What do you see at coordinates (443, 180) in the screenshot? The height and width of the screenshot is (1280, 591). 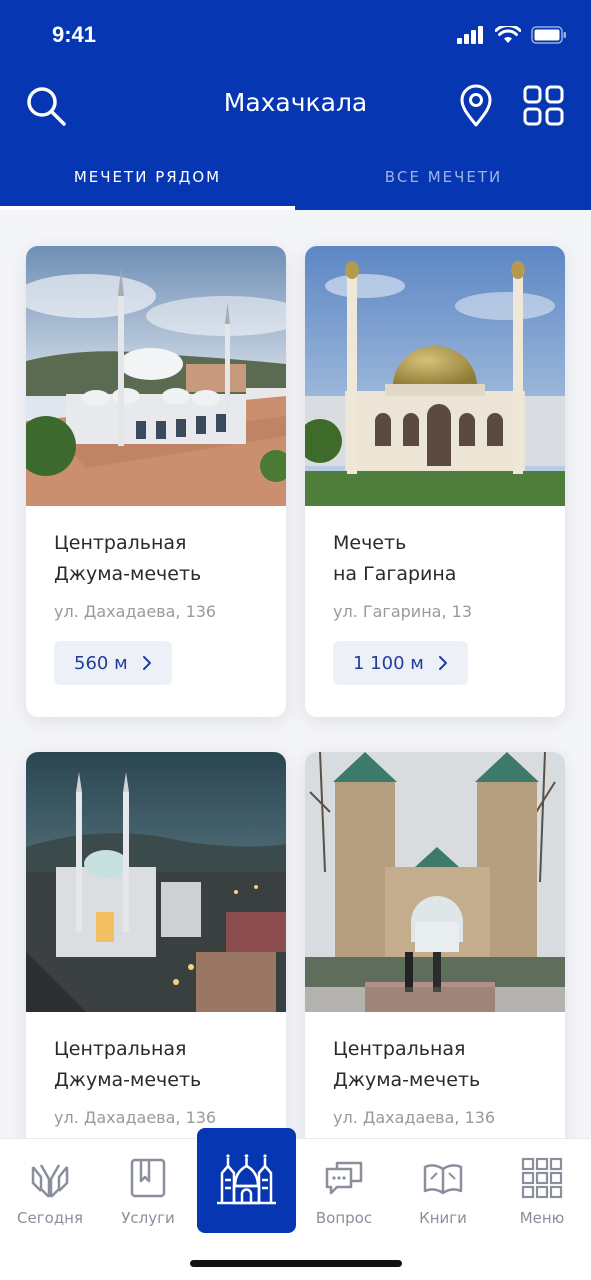 I see `tab-all-mosques: ВСЕ МЕЧЕТИ` at bounding box center [443, 180].